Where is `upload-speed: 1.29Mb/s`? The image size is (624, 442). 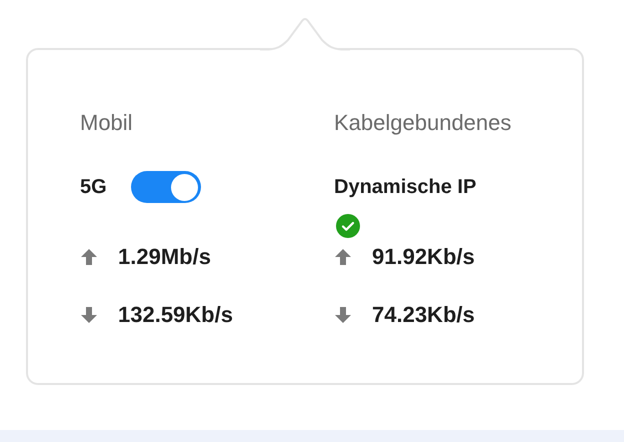
upload-speed: 1.29Mb/s is located at coordinates (164, 257).